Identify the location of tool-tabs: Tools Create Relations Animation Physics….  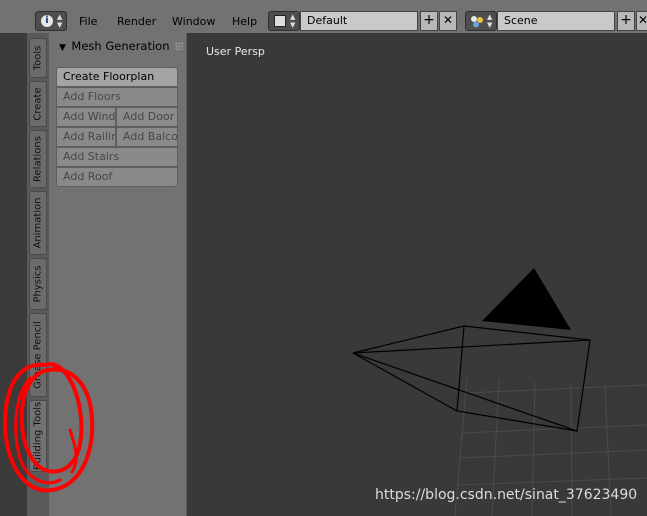
(38, 274).